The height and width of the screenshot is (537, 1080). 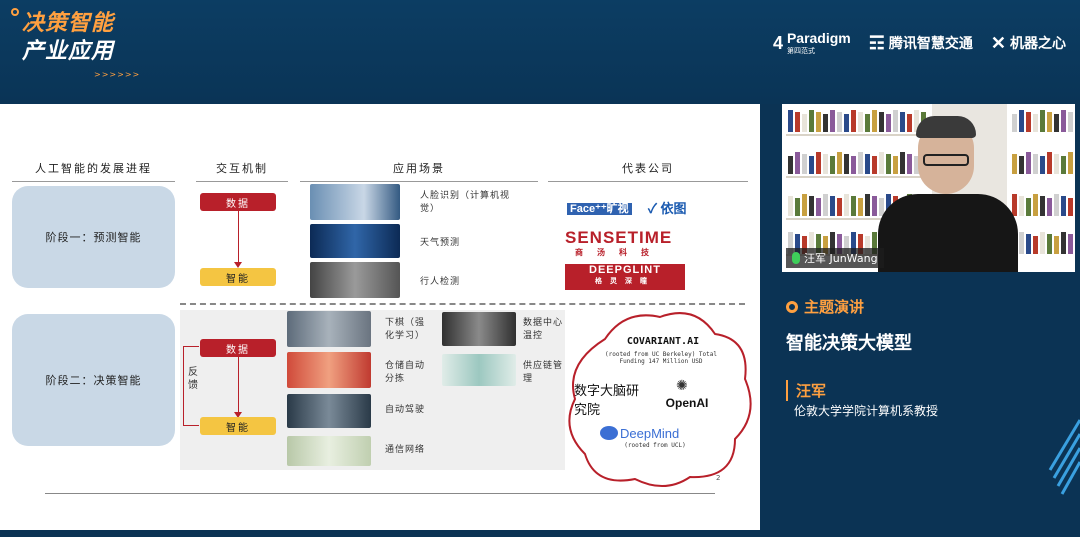 I want to click on warehouse-image, so click(x=329, y=370).